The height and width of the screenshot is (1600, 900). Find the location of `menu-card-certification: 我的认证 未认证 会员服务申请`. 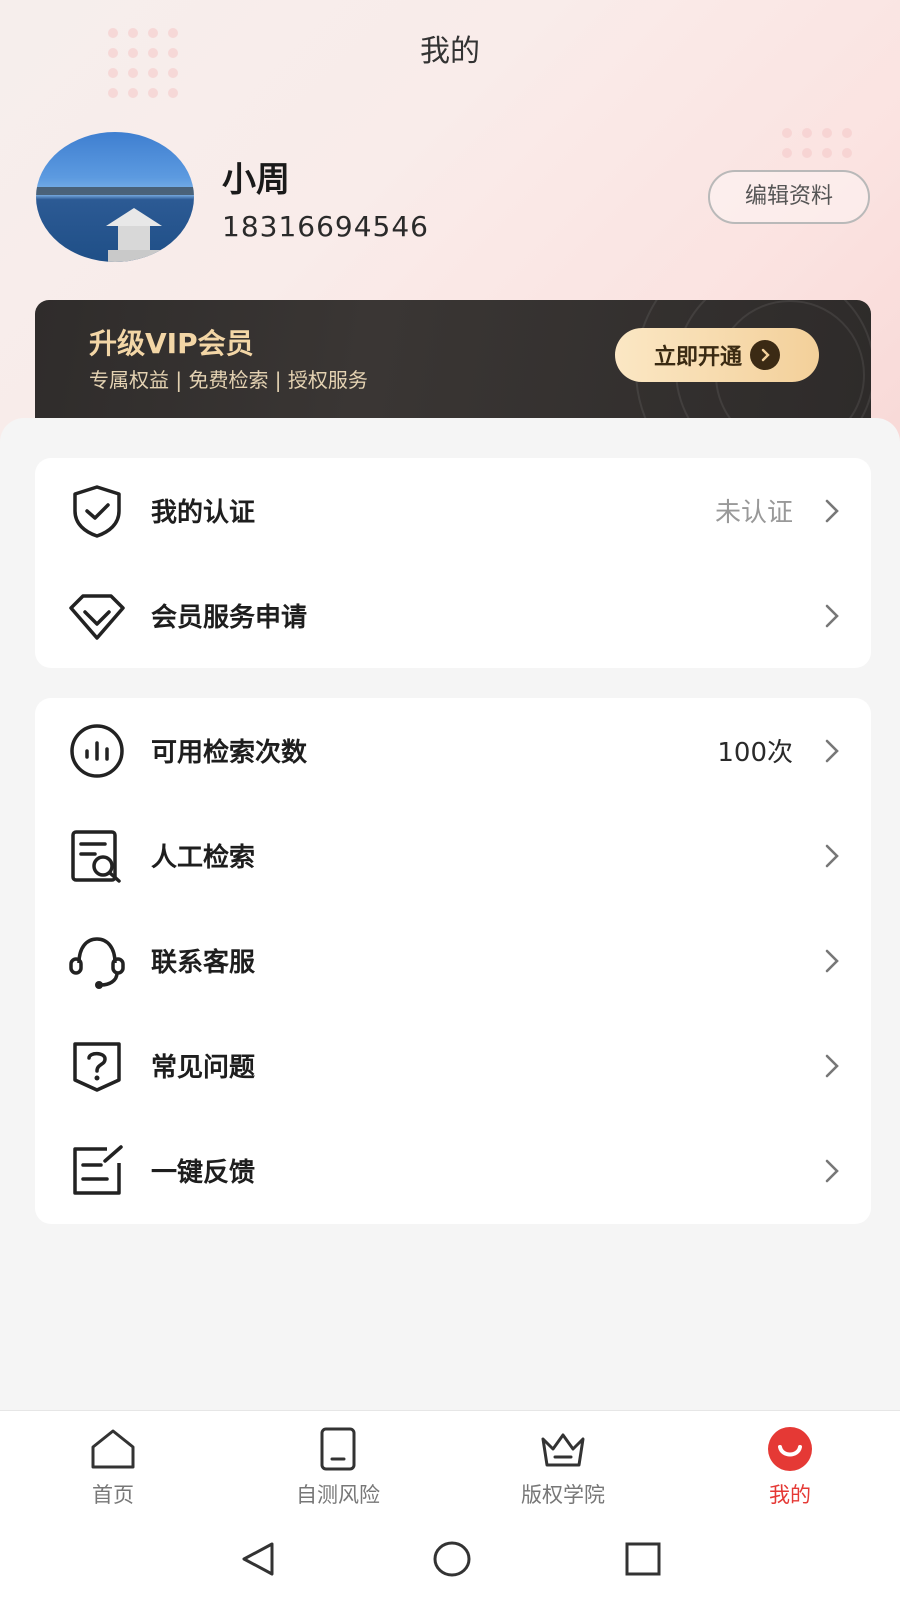

menu-card-certification: 我的认证 未认证 会员服务申请 is located at coordinates (453, 563).